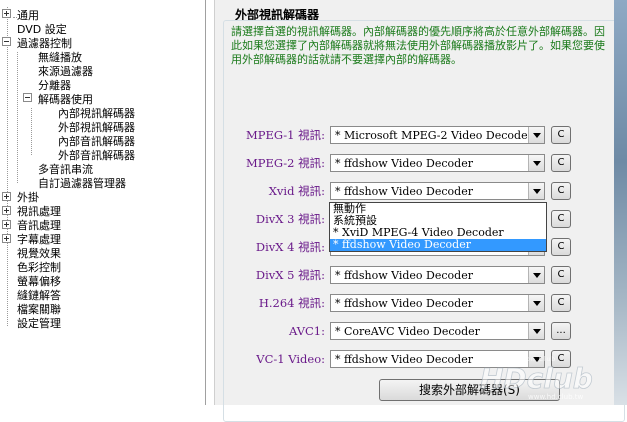 This screenshot has width=627, height=422. I want to click on divx5-config-button: C, so click(561, 275).